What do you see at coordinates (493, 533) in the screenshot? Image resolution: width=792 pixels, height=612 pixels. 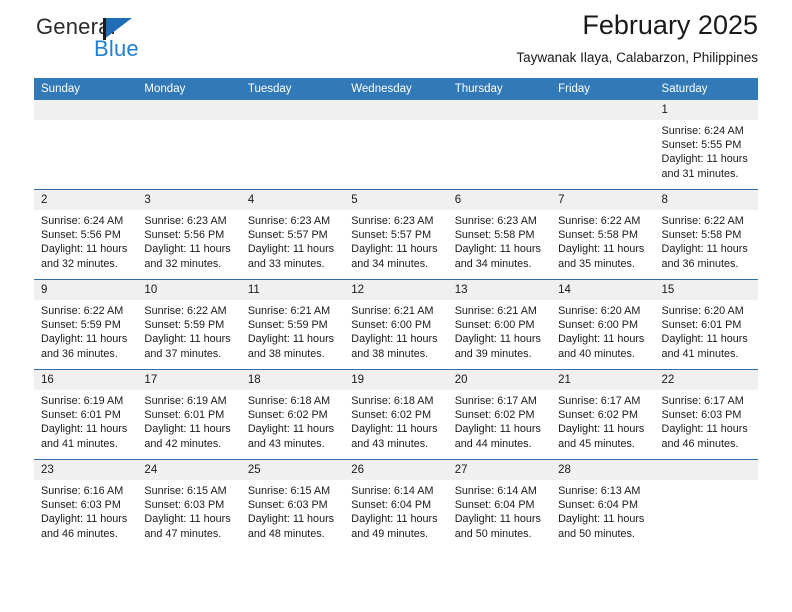 I see `daylight-text-line2: and 50 minutes.` at bounding box center [493, 533].